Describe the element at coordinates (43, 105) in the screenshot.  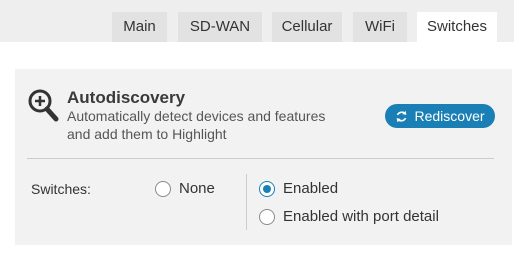
I see `magnifier-plus-icon` at that location.